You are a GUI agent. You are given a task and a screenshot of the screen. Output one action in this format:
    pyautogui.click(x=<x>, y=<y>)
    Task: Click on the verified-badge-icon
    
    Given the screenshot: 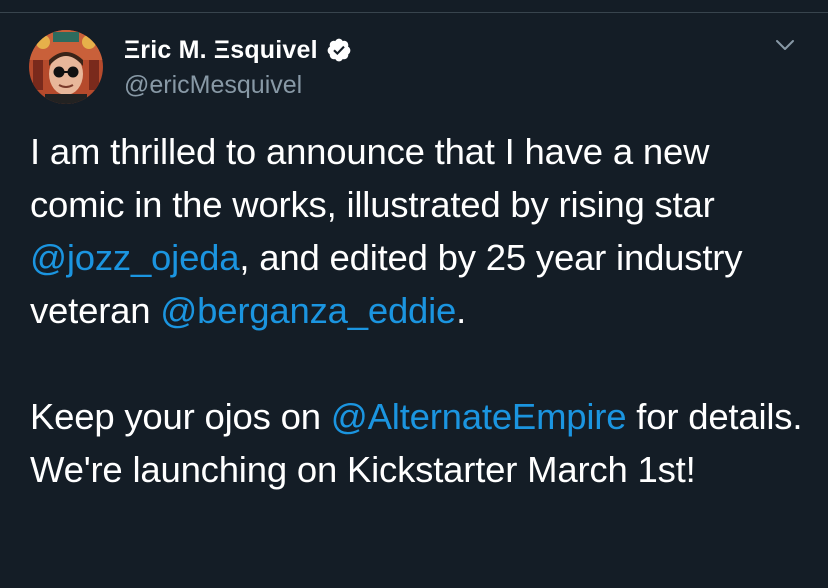 What is the action you would take?
    pyautogui.click(x=339, y=50)
    